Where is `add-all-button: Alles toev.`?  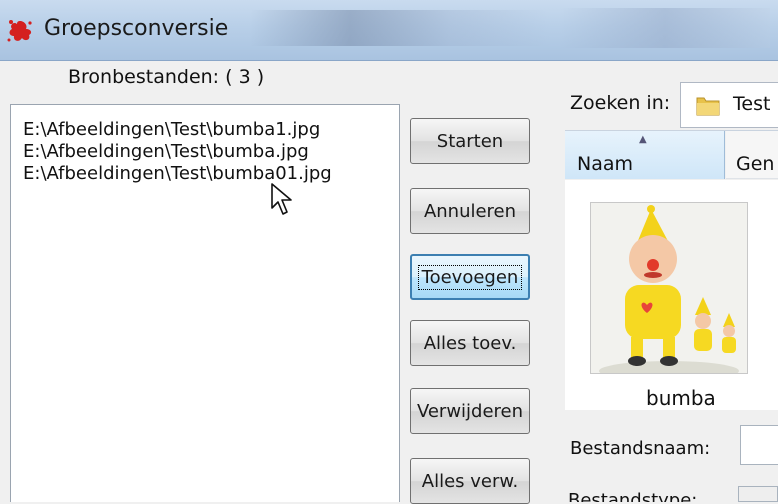
add-all-button: Alles toev. is located at coordinates (470, 343).